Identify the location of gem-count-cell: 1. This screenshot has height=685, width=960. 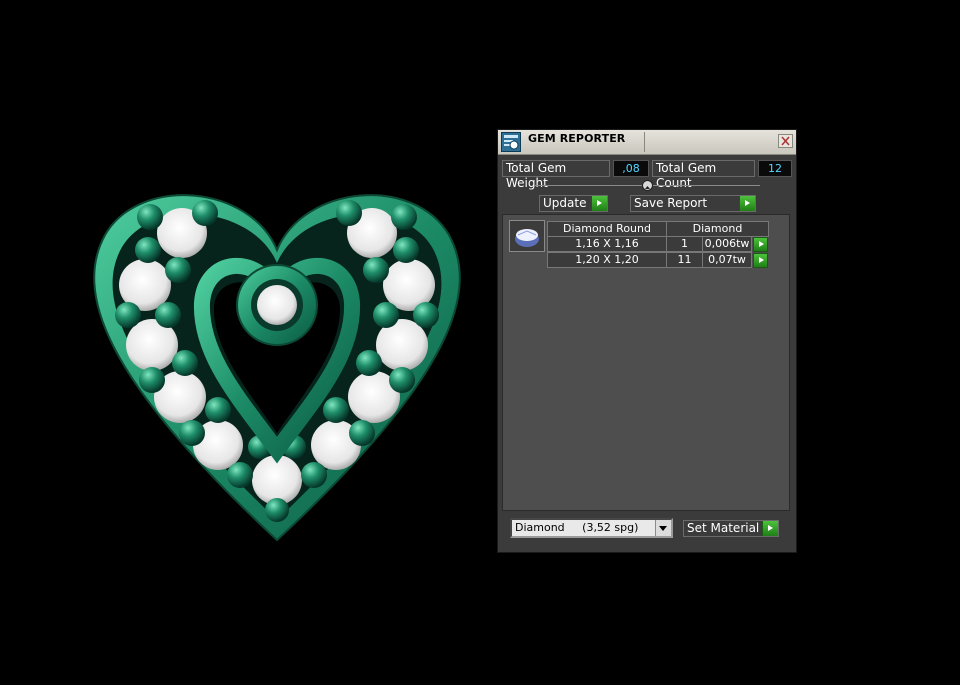
(684, 244).